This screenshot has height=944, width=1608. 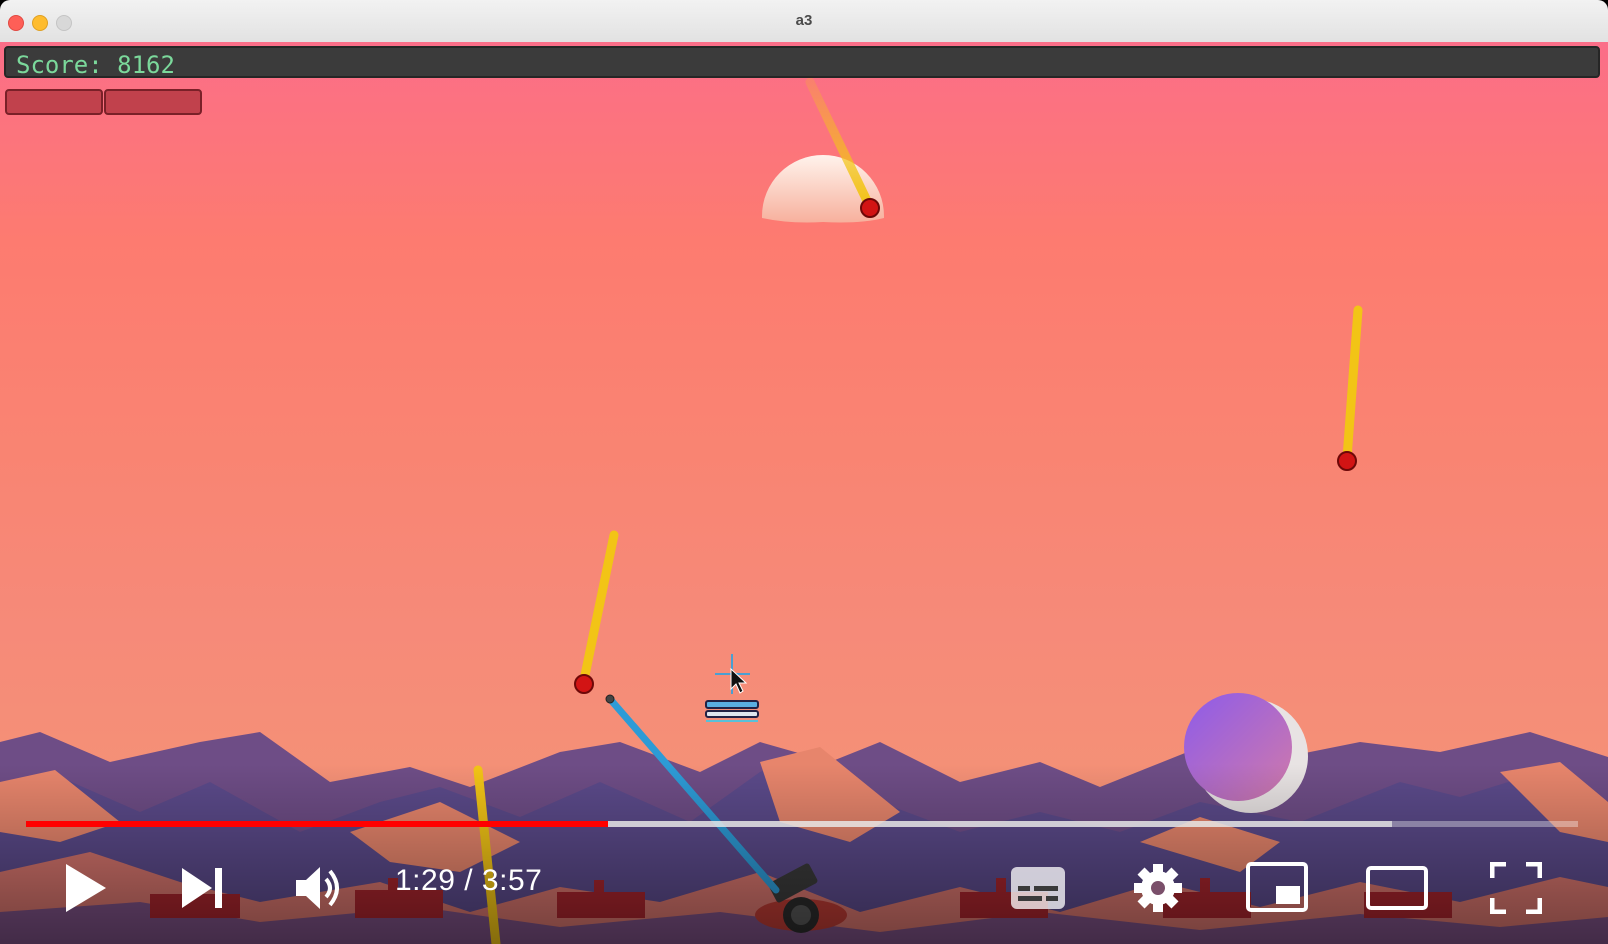 I want to click on miniplayer-icon, so click(x=1277, y=887).